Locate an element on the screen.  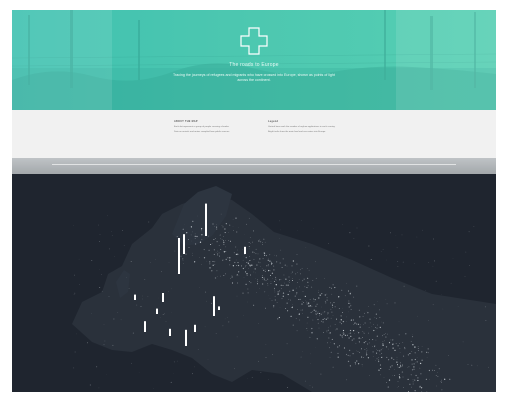
info-right-heading: Legend is located at coordinates (273, 121).